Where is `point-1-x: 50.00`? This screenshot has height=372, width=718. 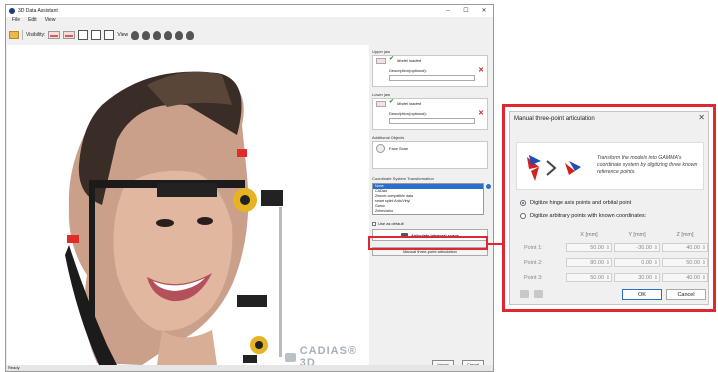 point-1-x: 50.00 is located at coordinates (589, 247).